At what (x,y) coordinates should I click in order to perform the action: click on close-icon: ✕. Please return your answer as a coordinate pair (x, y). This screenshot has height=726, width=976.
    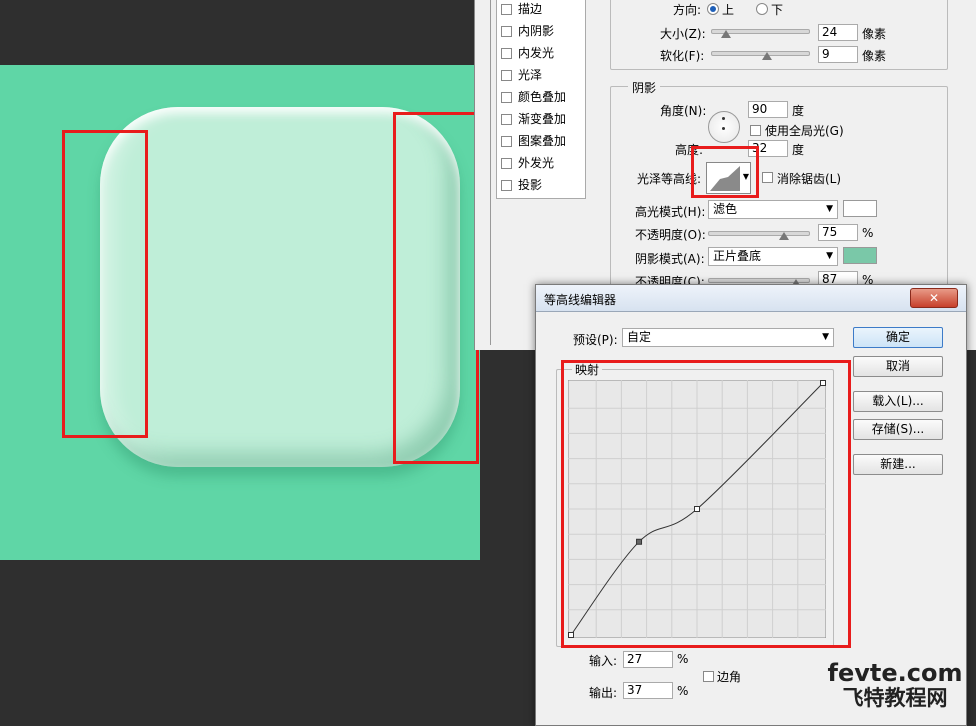
    Looking at the image, I should click on (934, 298).